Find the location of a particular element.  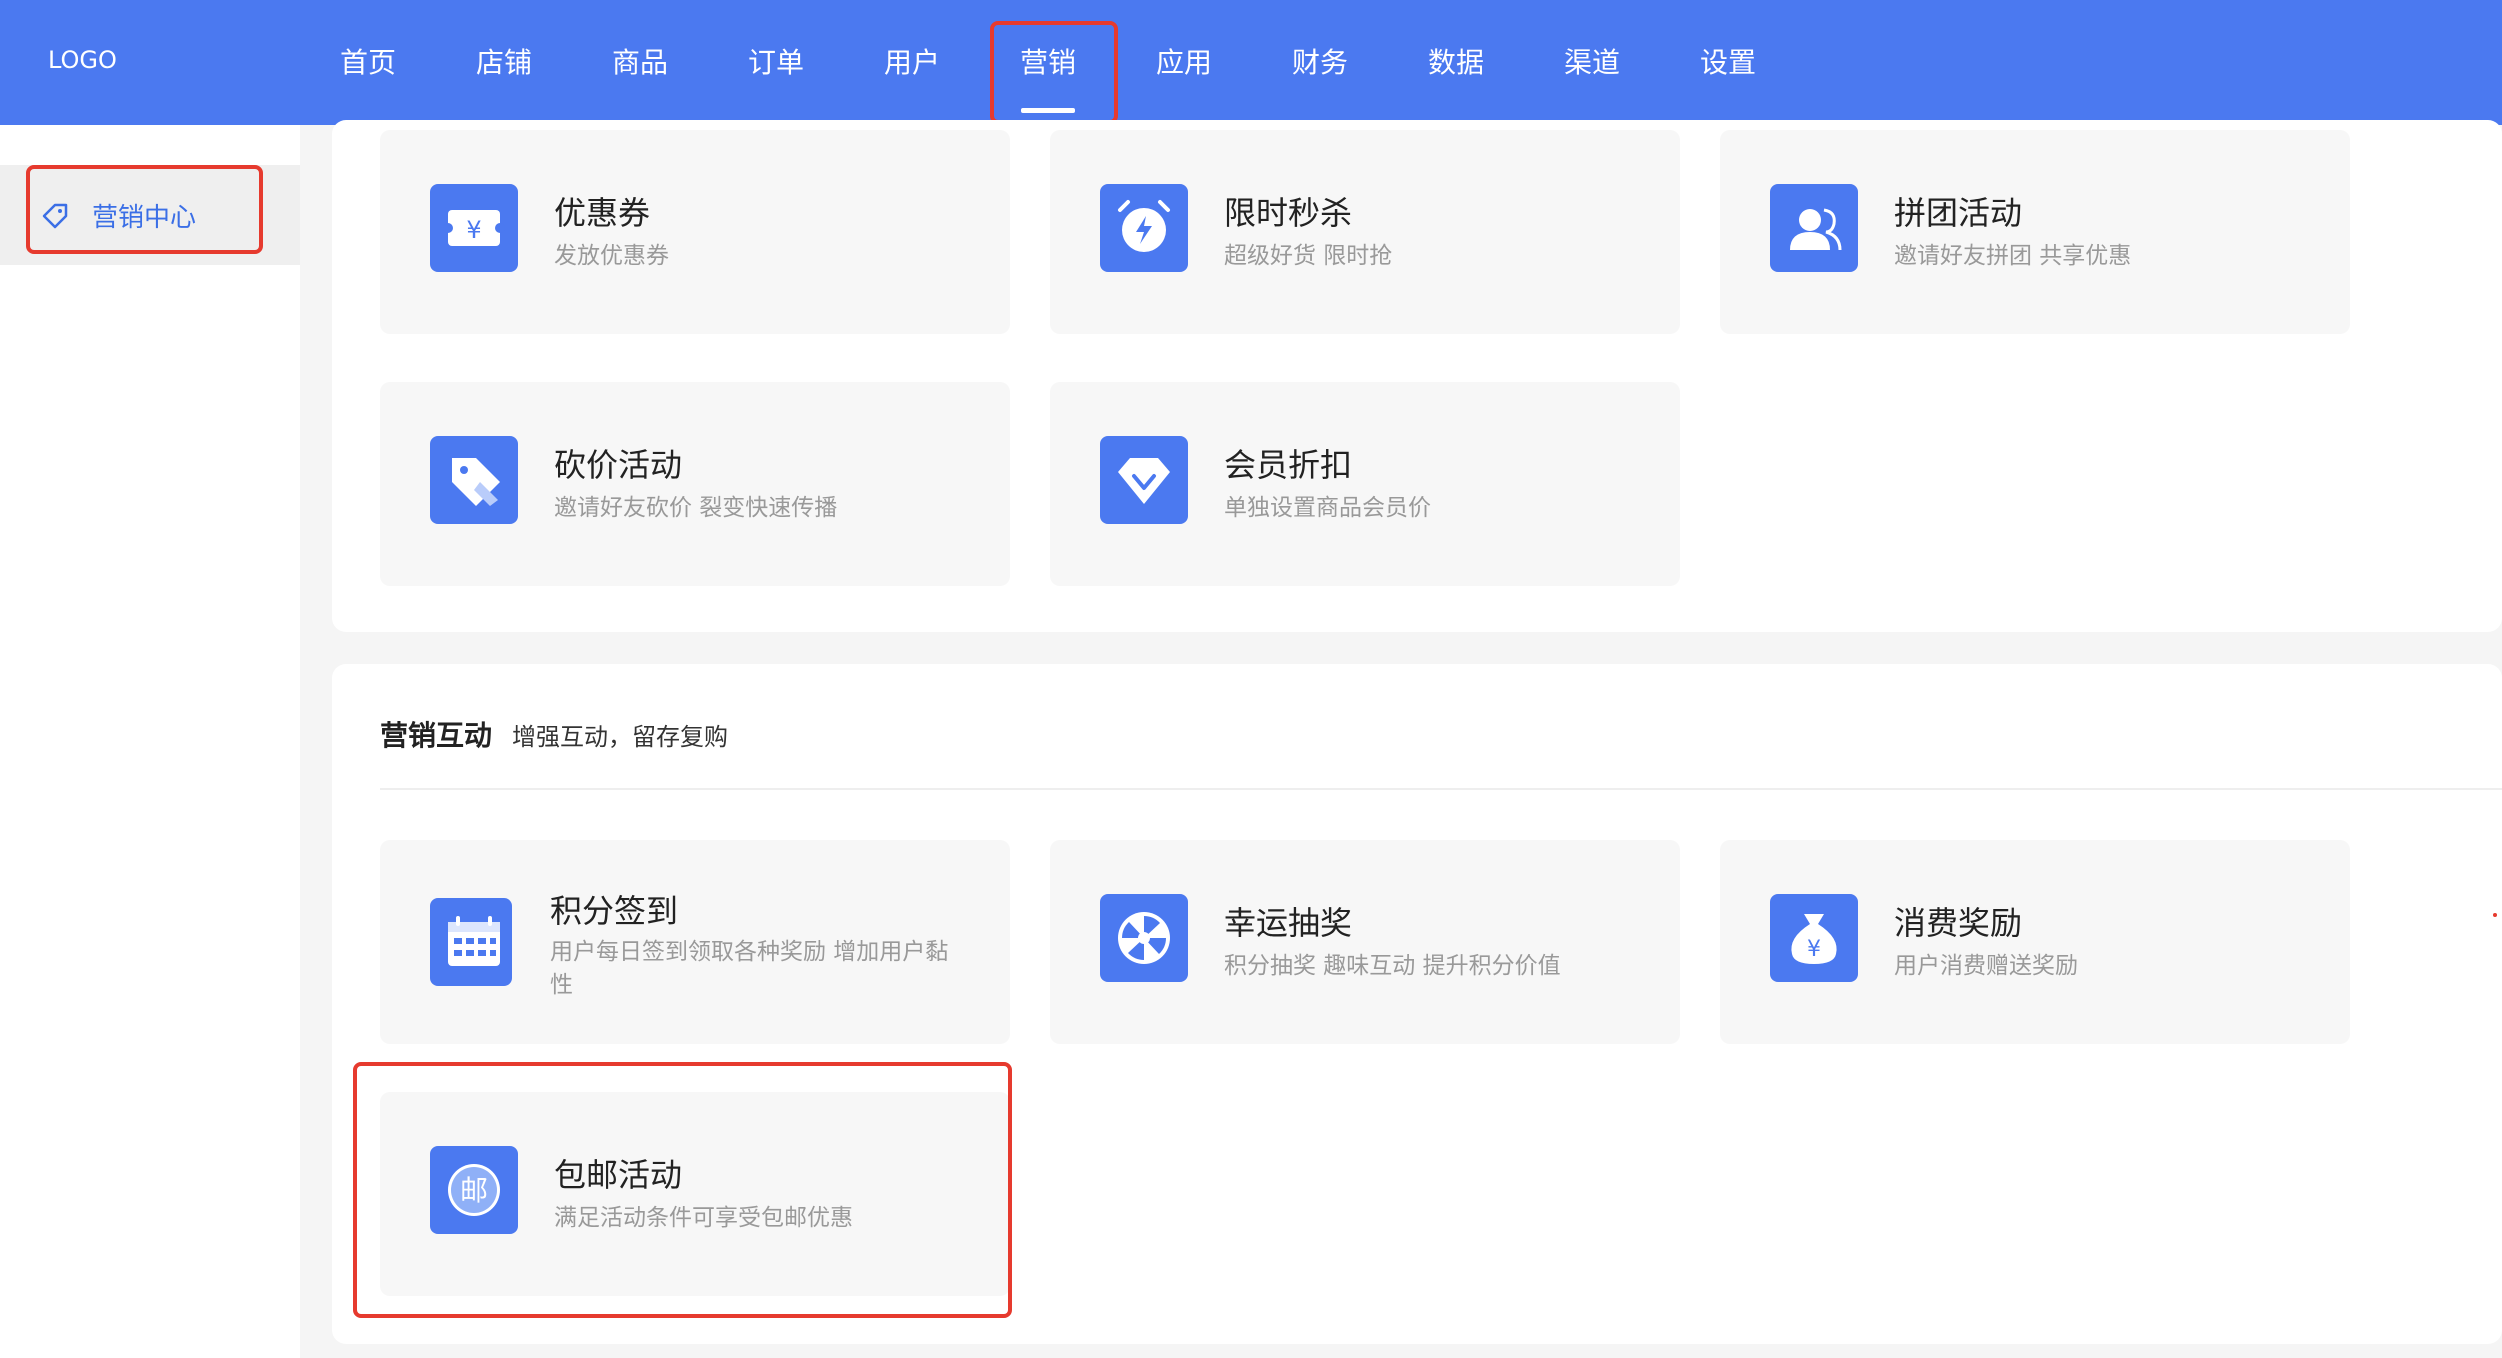

logo: LOGO is located at coordinates (82, 60).